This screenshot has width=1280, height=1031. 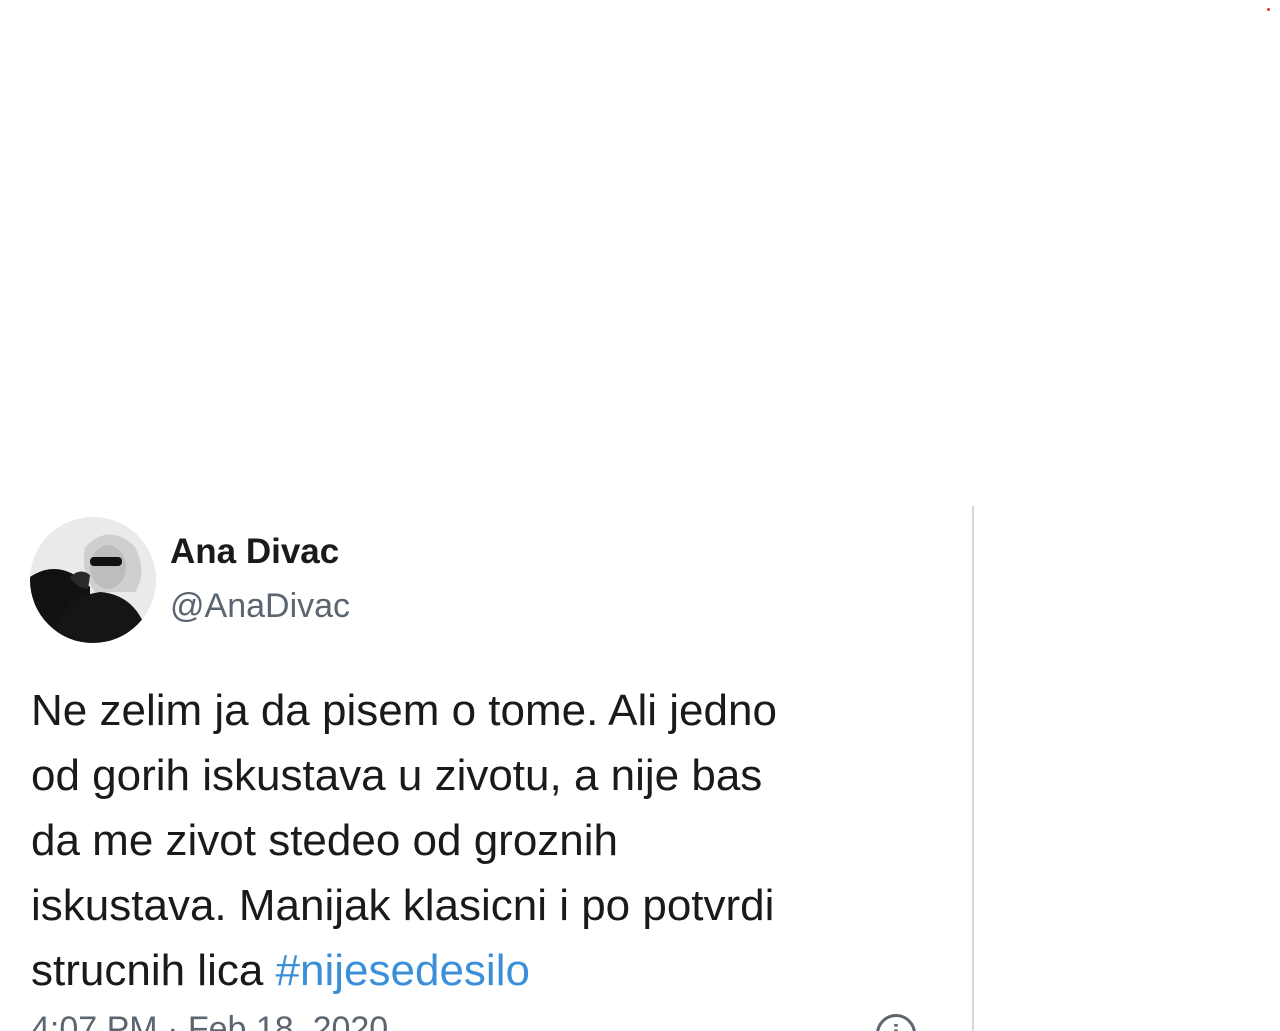 I want to click on tweet-text-line: iskustava. Manijak klasicni i po potvrdi, so click(x=403, y=905).